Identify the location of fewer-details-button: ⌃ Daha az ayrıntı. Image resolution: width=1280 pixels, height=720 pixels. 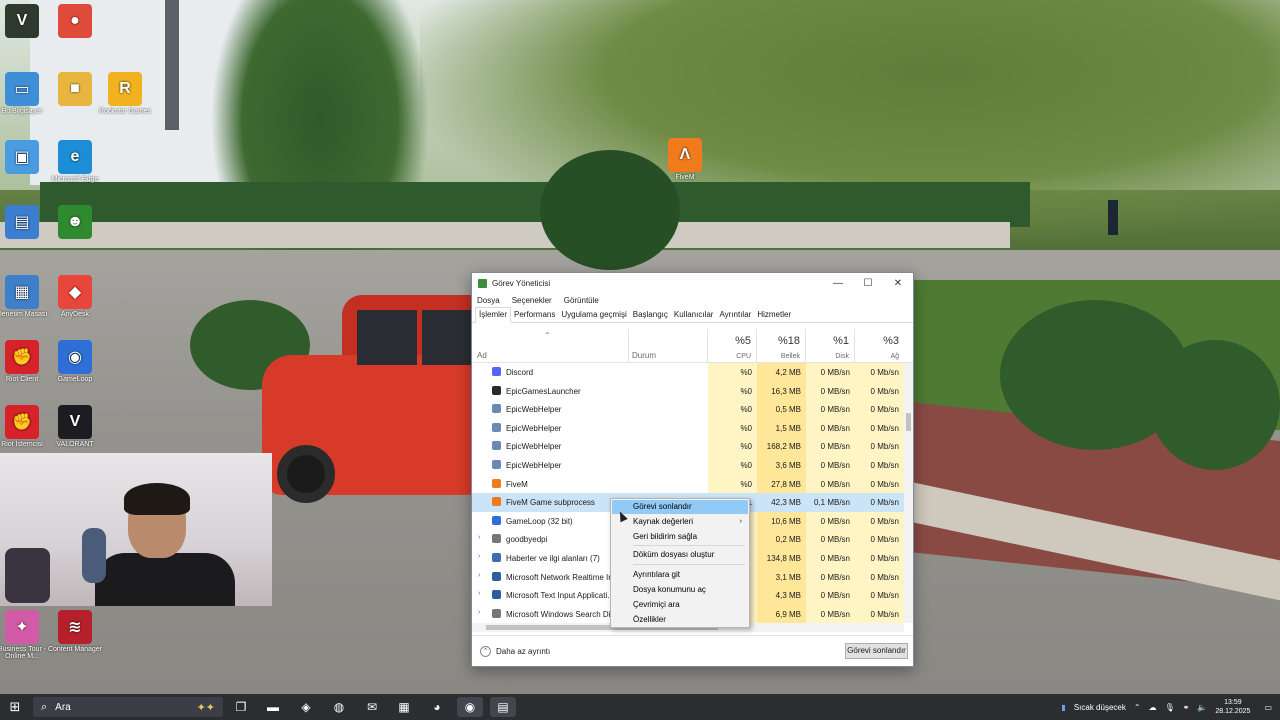
(515, 651).